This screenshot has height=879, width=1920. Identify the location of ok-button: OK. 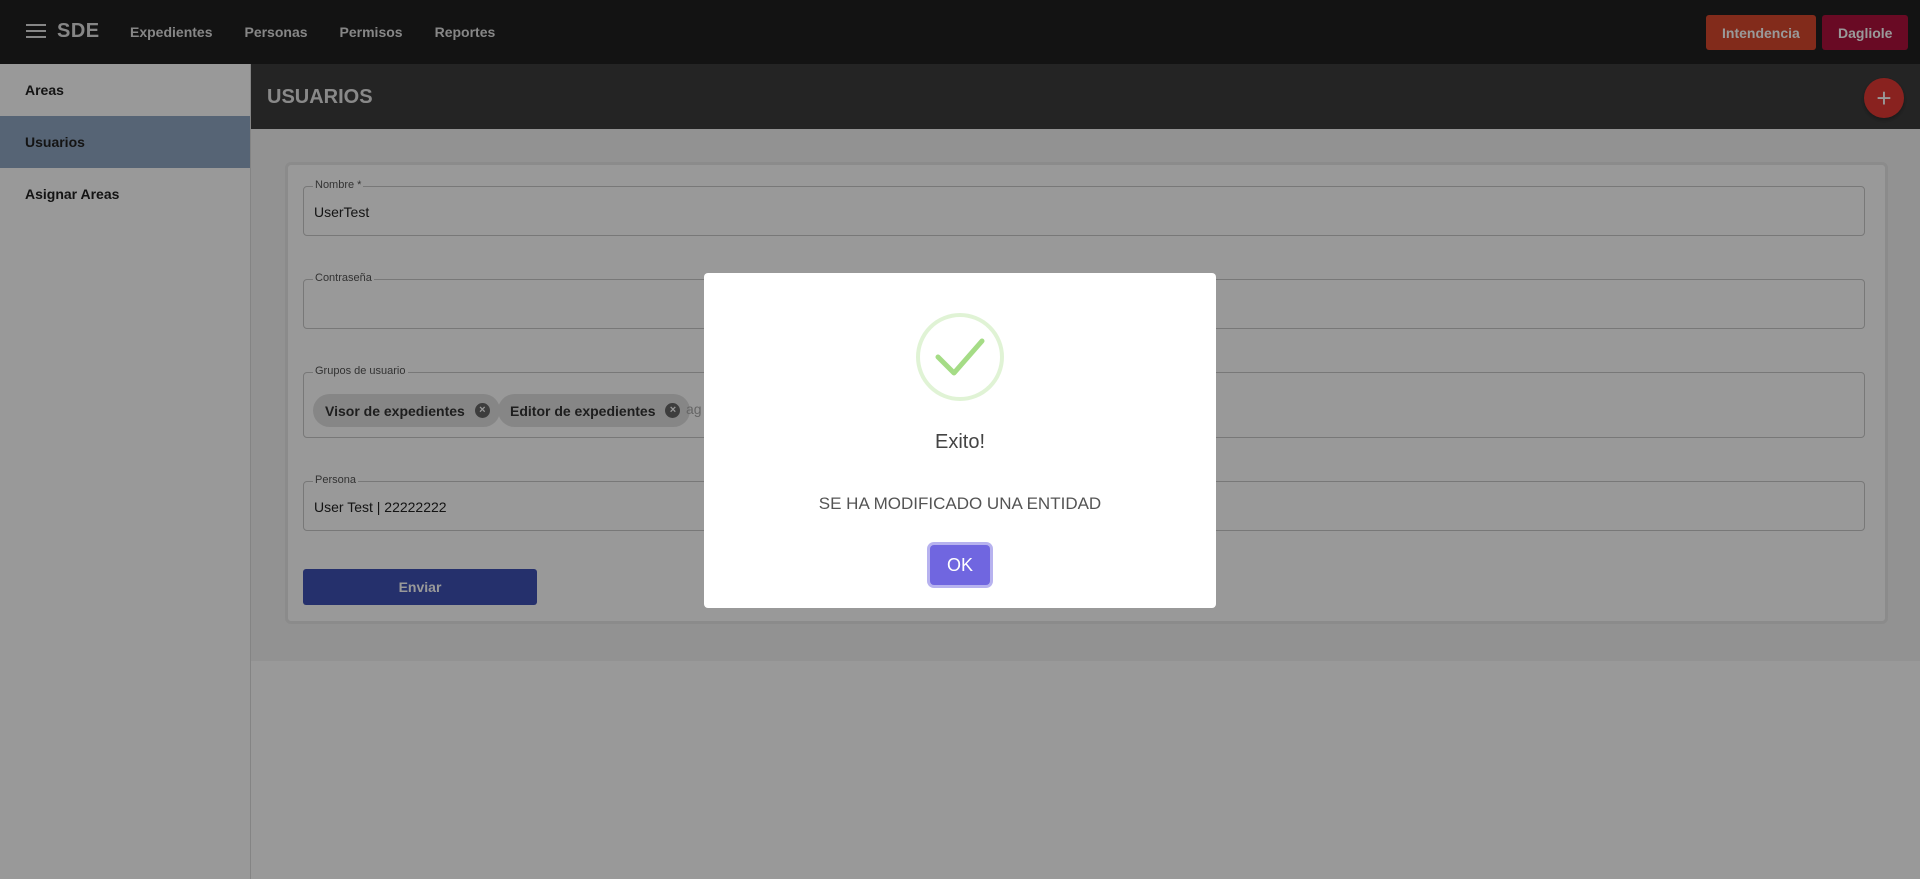
(960, 565).